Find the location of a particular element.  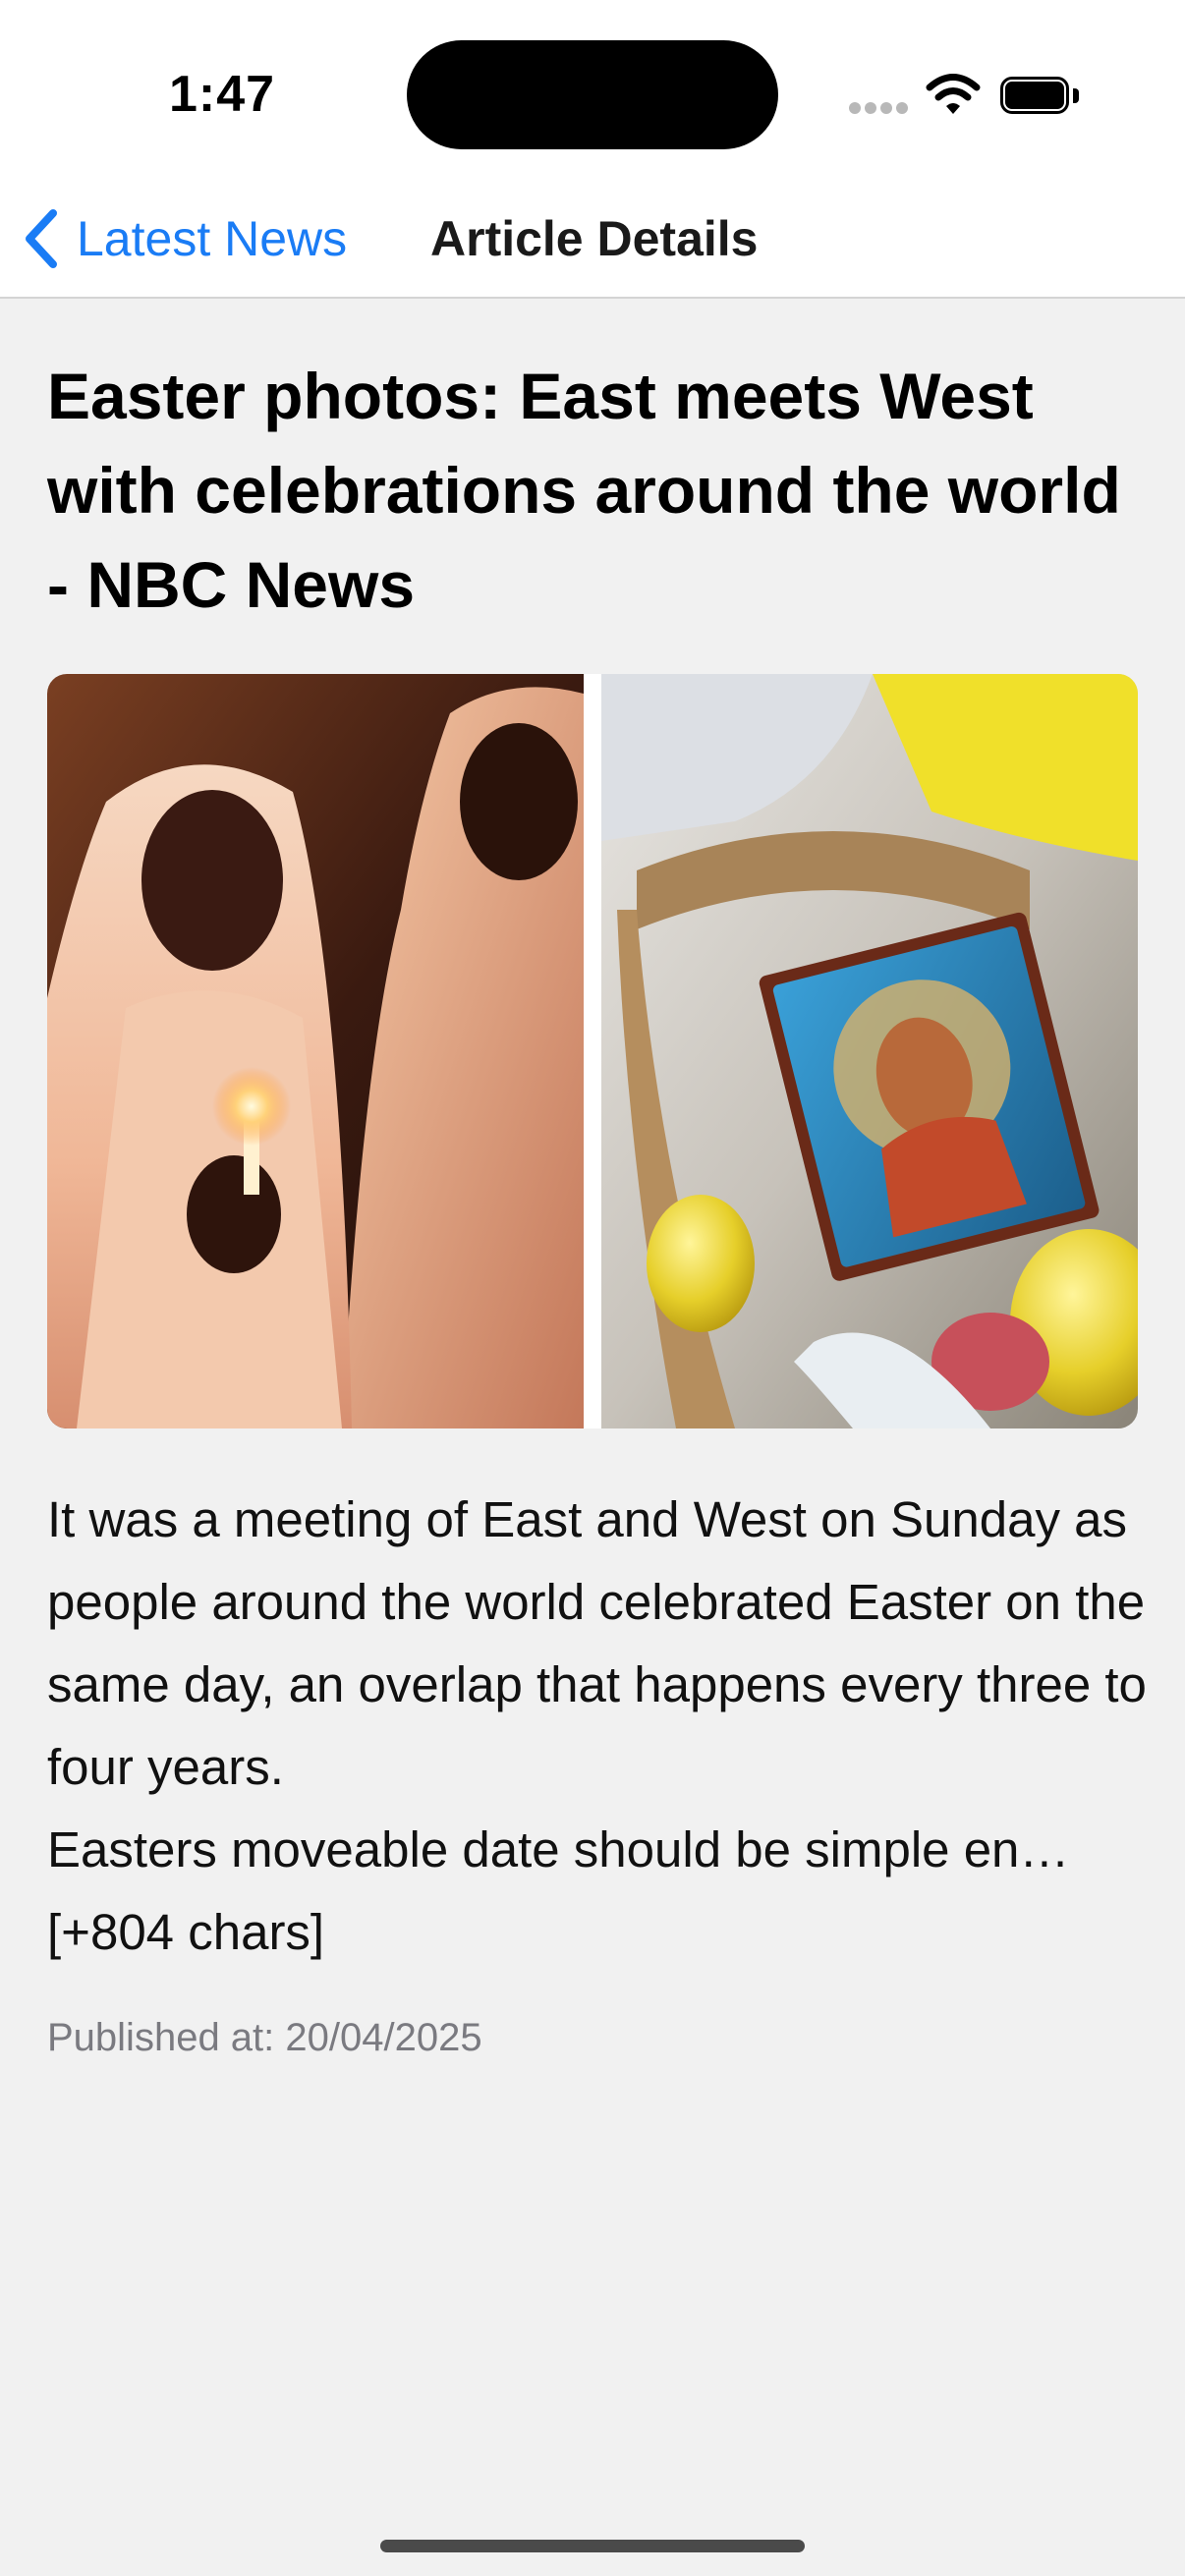

published-date: Published at: 20/04/2025 is located at coordinates (264, 2037).